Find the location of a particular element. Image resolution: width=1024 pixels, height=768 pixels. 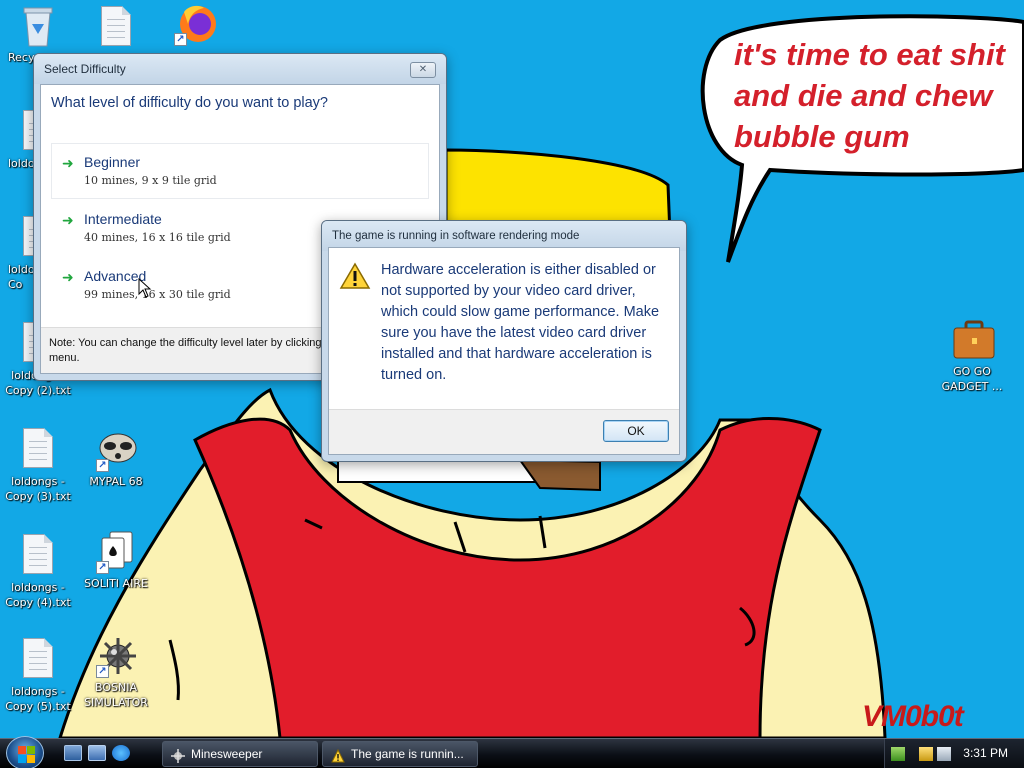

mine-icon is located at coordinates (178, 755).